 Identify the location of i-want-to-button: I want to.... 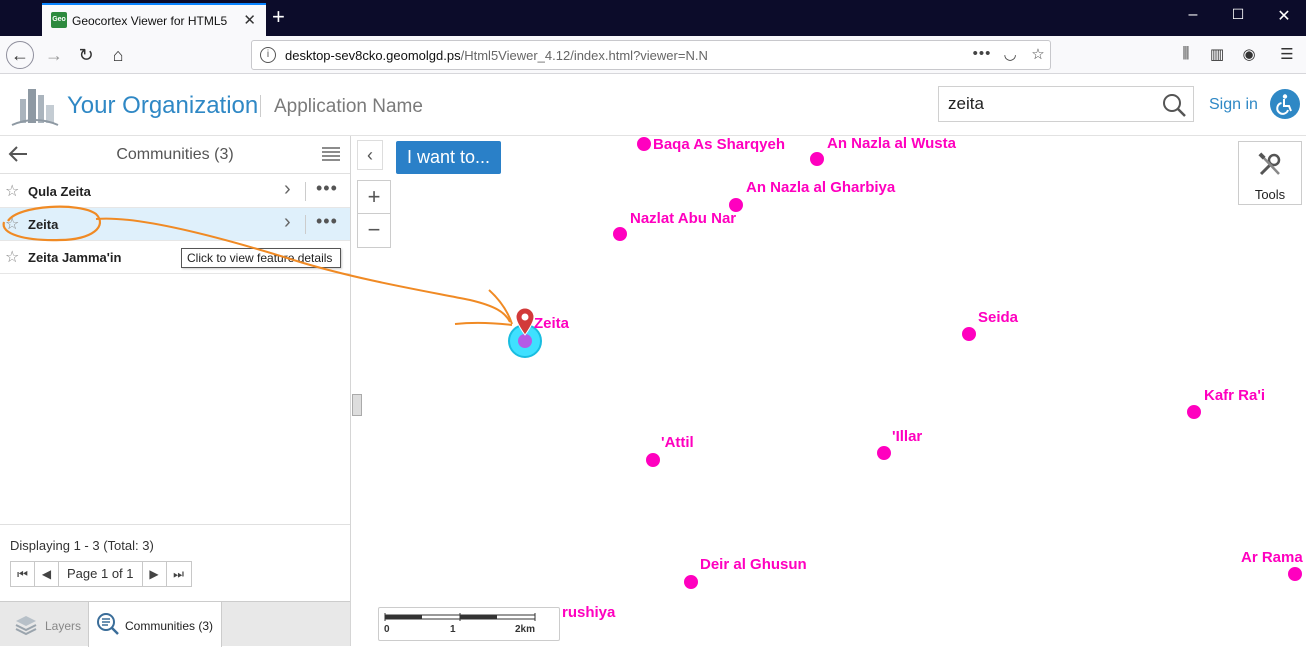
(449, 157).